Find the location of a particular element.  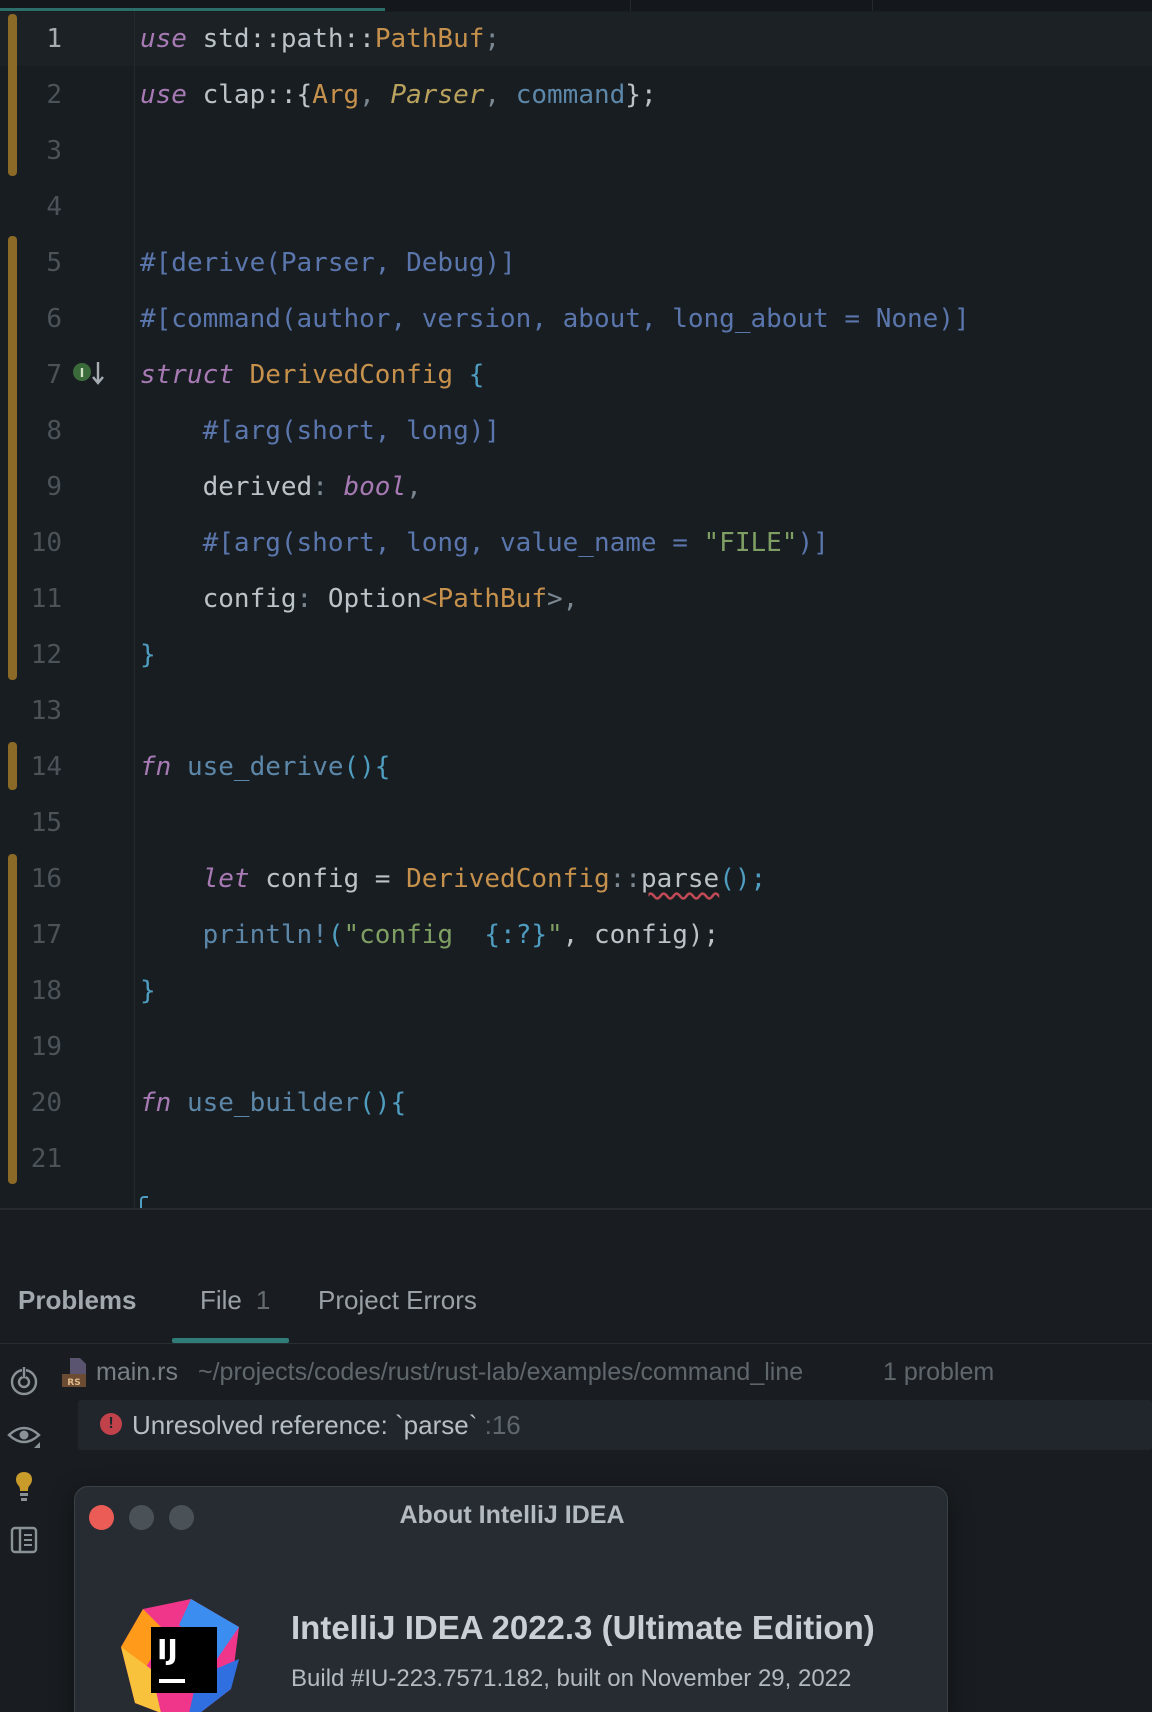

error-icon: ! is located at coordinates (111, 1424).